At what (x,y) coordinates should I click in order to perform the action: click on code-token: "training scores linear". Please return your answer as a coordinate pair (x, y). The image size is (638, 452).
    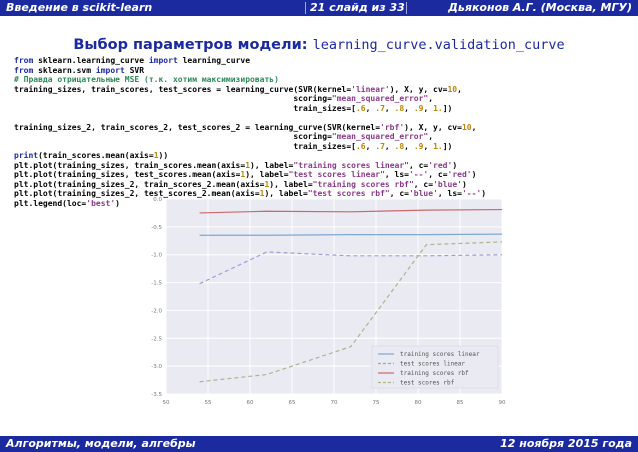
    Looking at the image, I should click on (351, 165).